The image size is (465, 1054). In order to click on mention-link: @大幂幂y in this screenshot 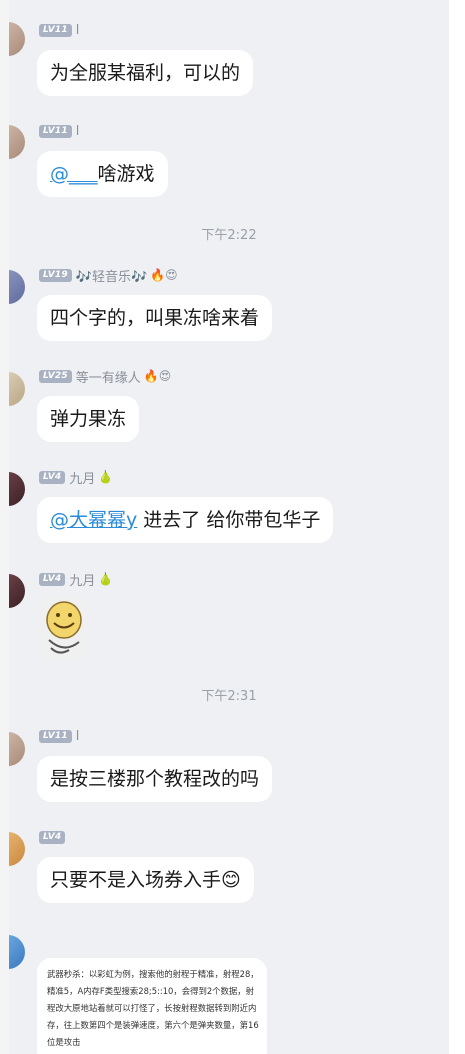, I will do `click(93, 520)`.